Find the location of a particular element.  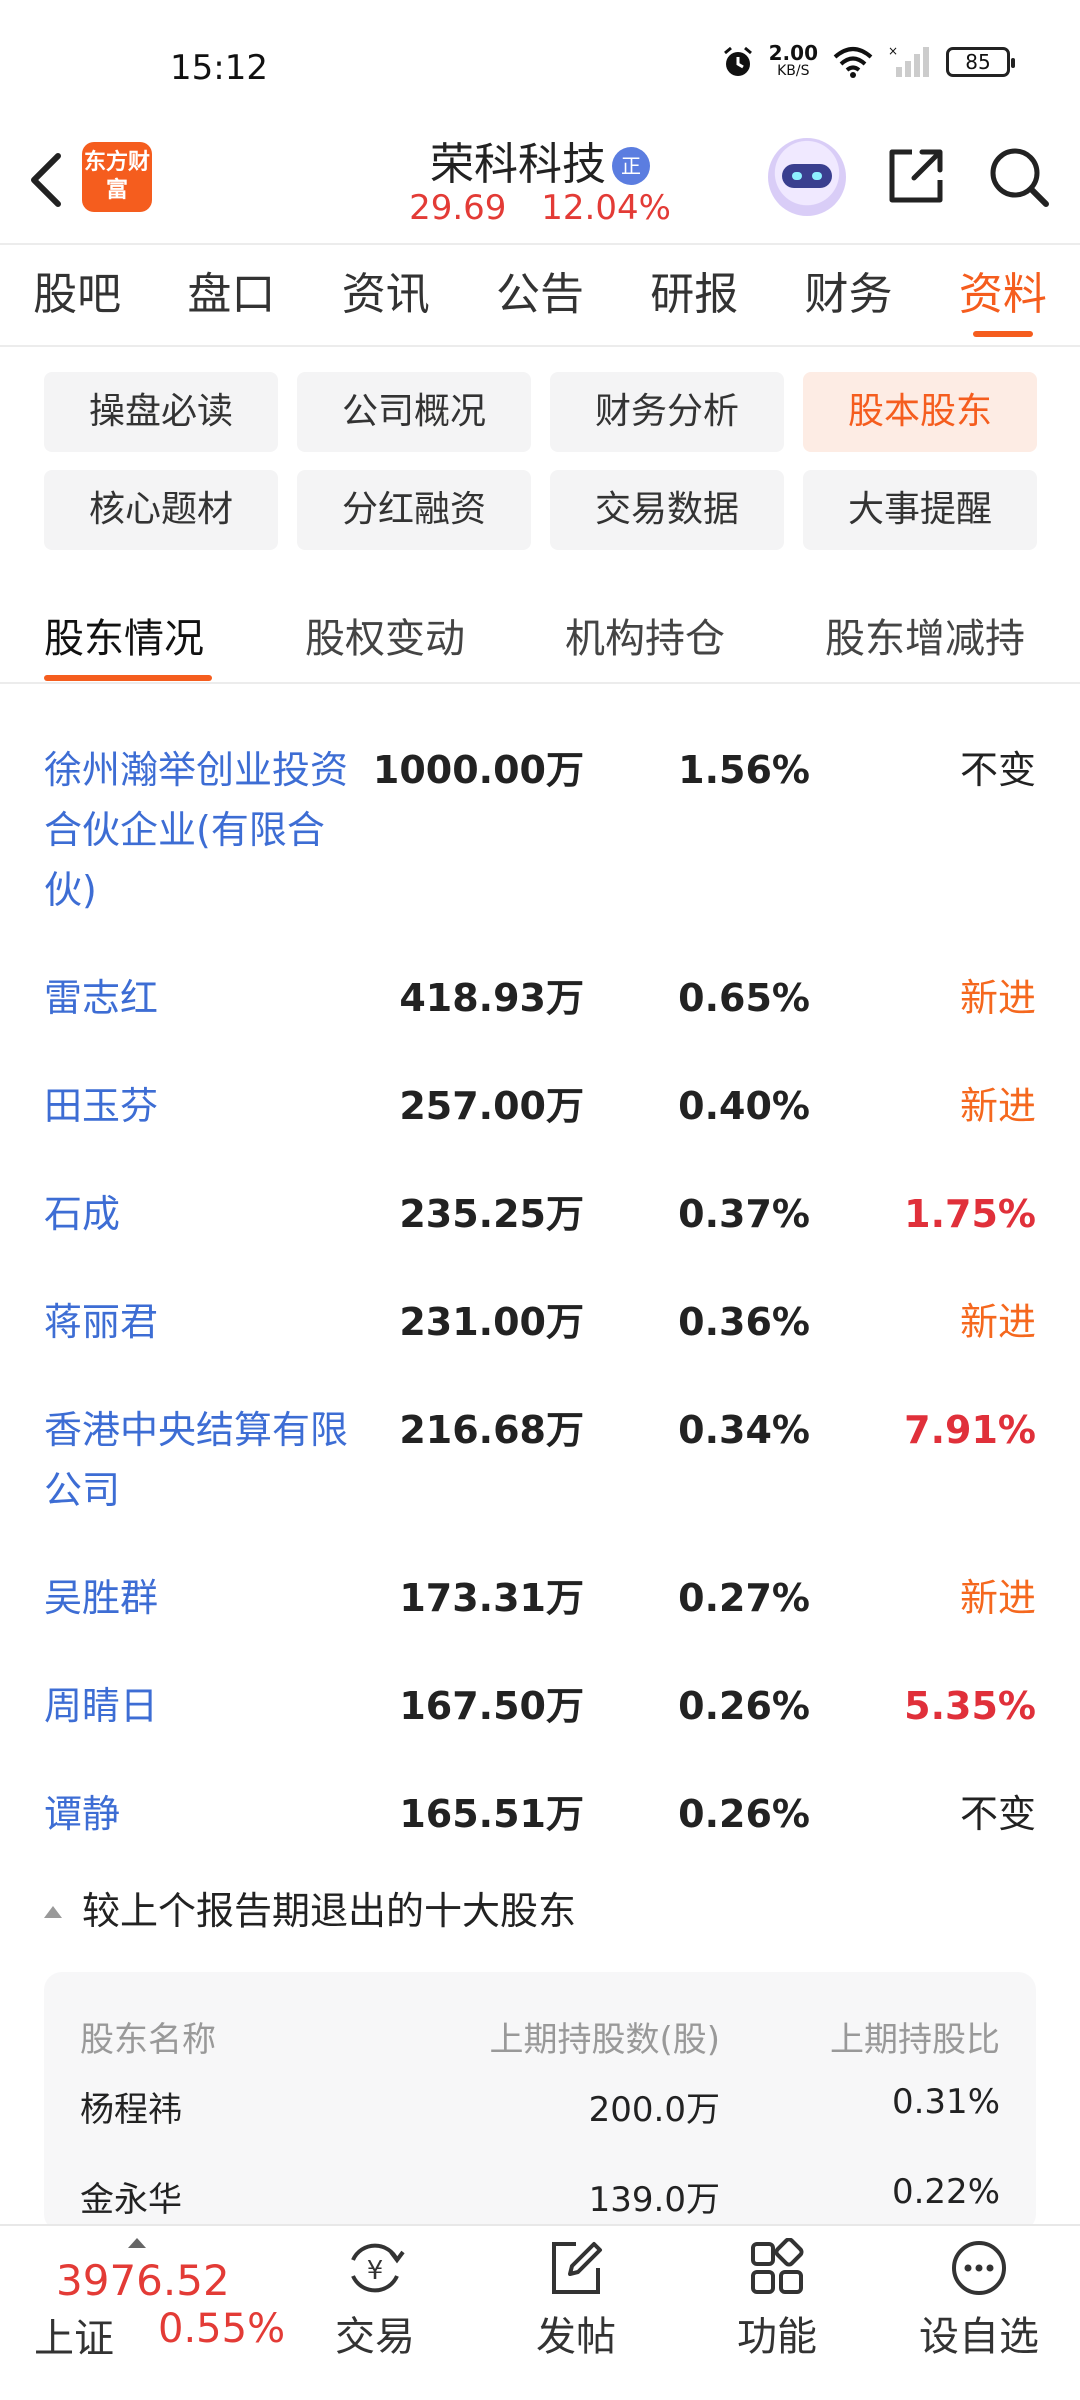

compose-post-icon is located at coordinates (577, 2268).